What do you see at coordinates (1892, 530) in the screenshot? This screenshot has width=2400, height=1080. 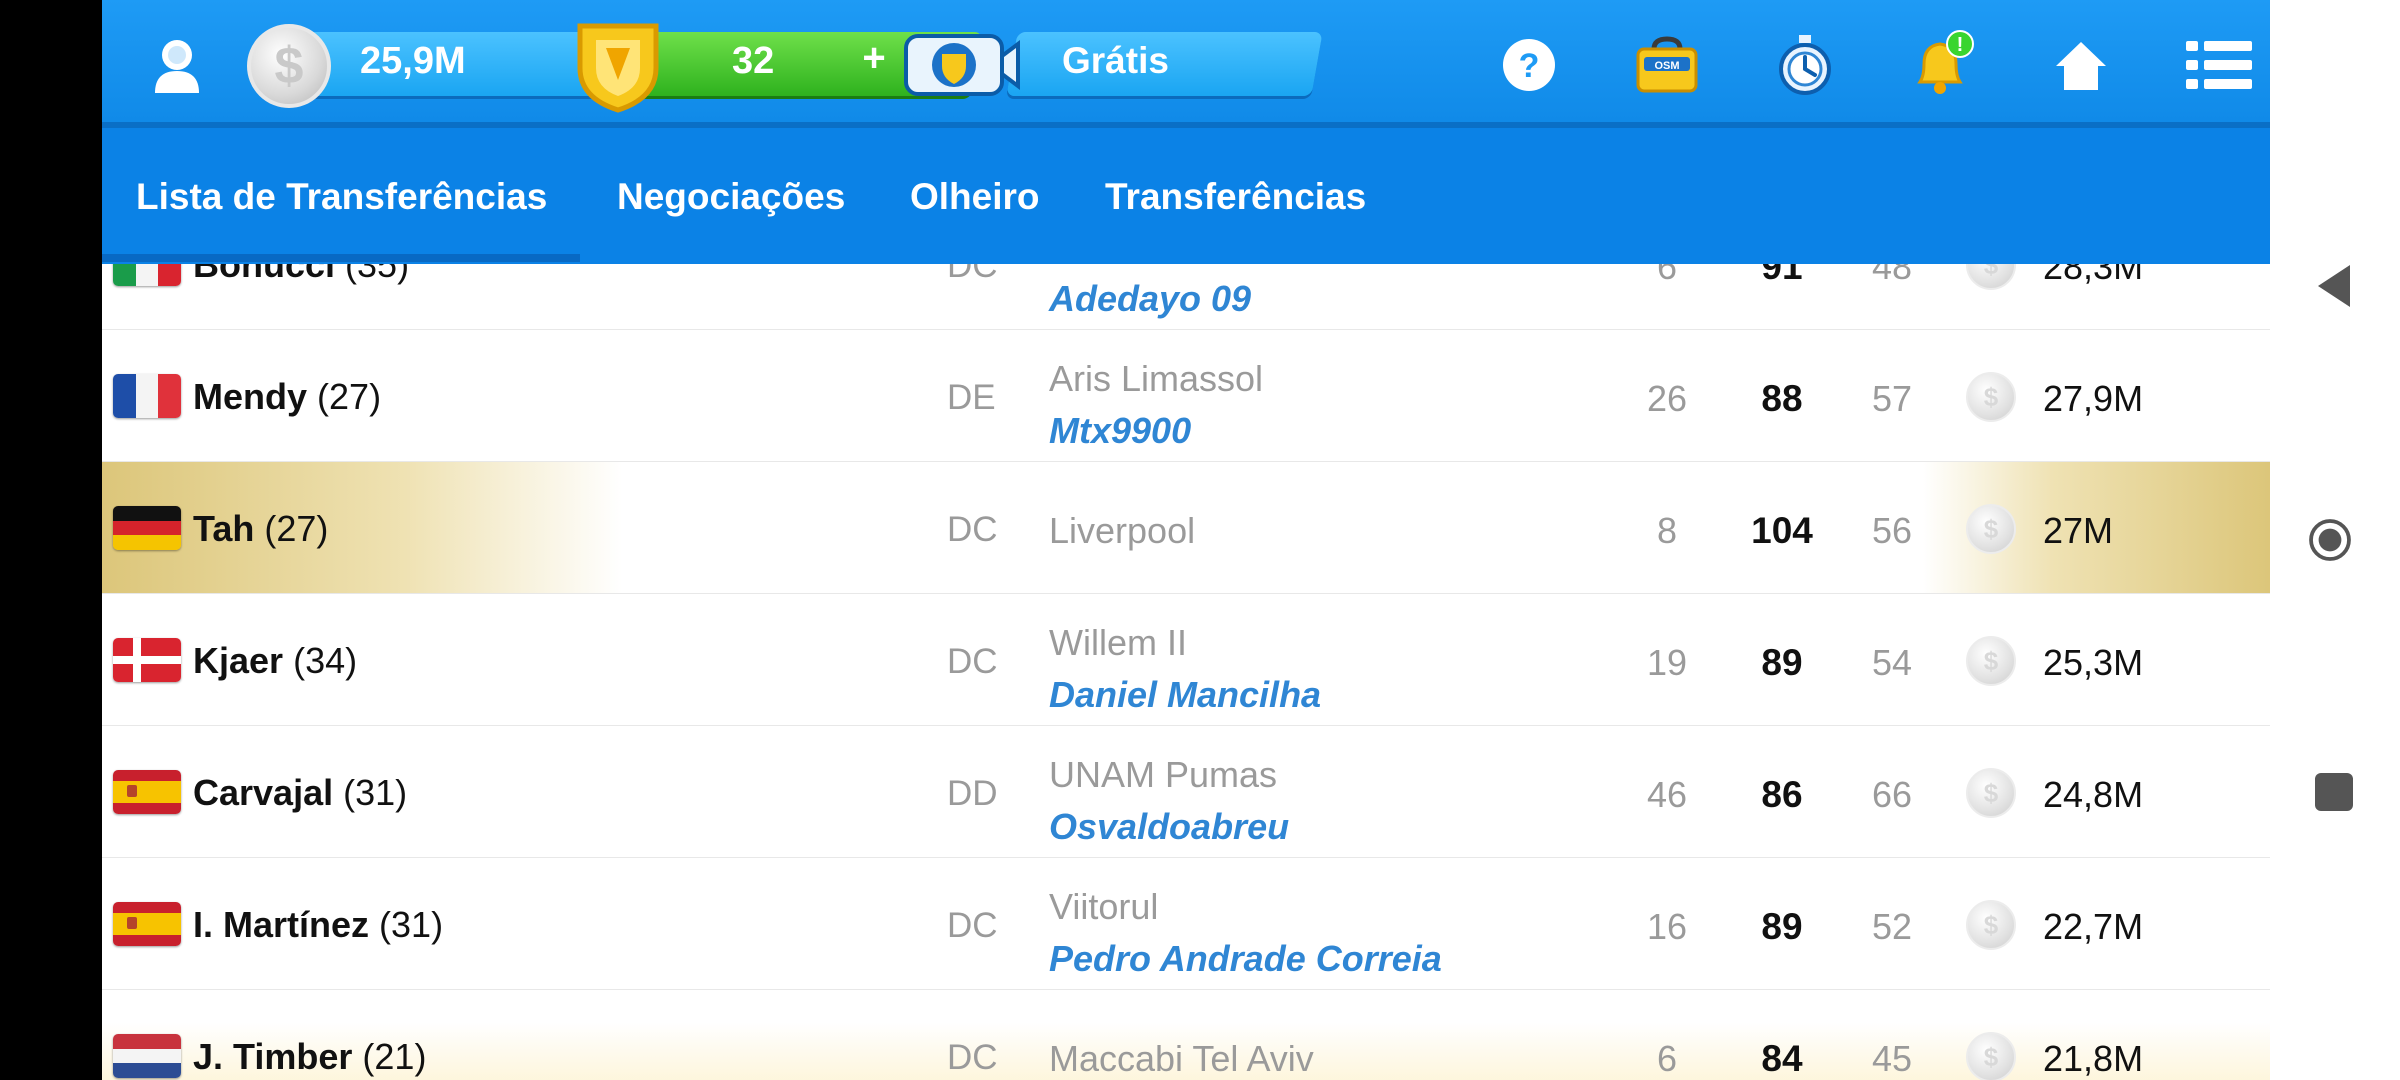 I see `stat-potential: 56` at bounding box center [1892, 530].